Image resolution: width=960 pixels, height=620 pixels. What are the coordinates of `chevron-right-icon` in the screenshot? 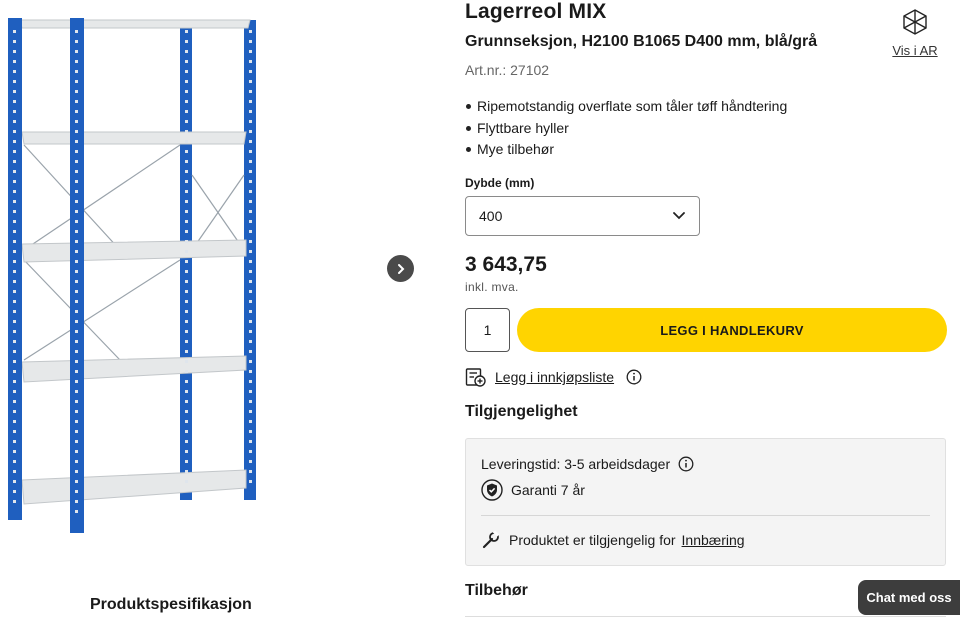 It's located at (400, 268).